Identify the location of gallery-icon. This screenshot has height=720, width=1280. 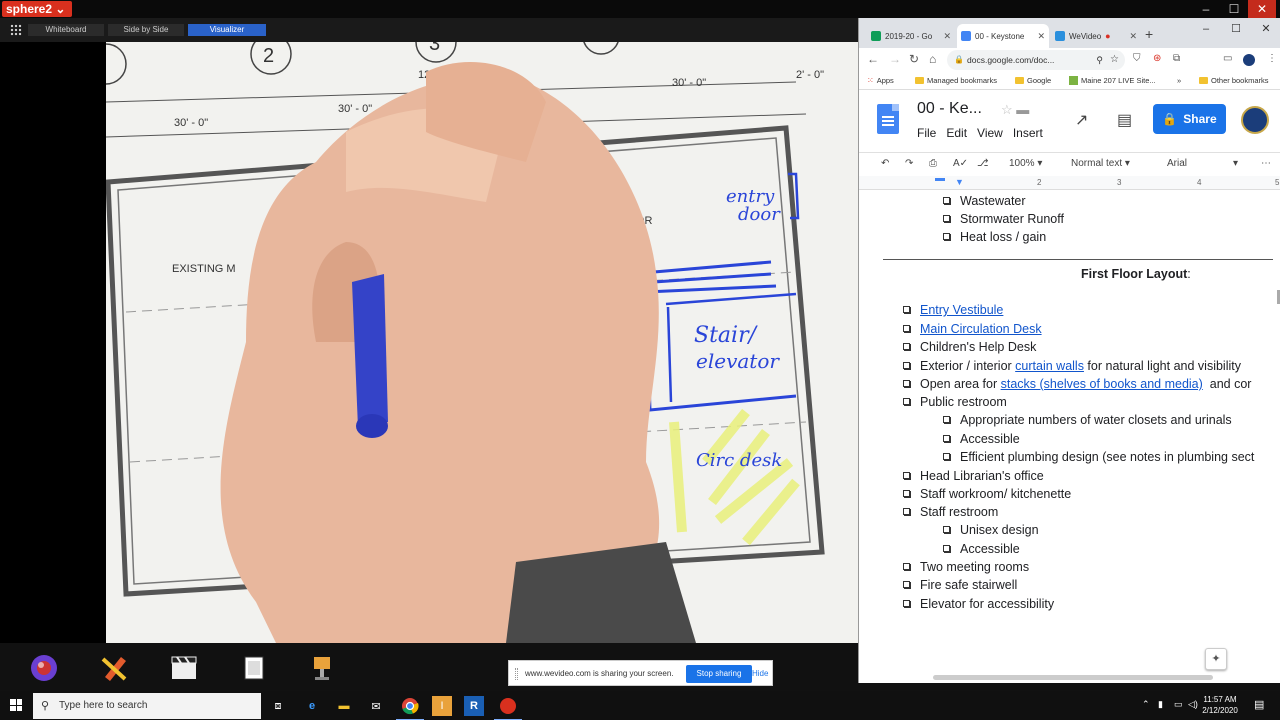
(254, 668).